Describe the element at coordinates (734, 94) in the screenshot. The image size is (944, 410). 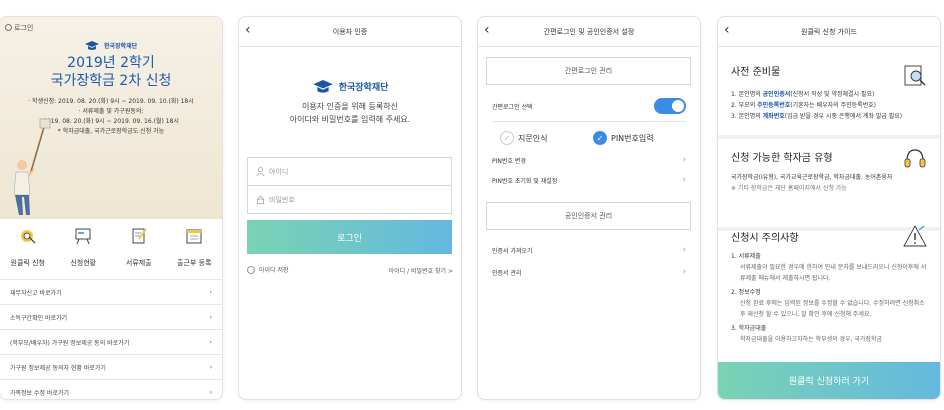
I see `item-number: 1.` at that location.